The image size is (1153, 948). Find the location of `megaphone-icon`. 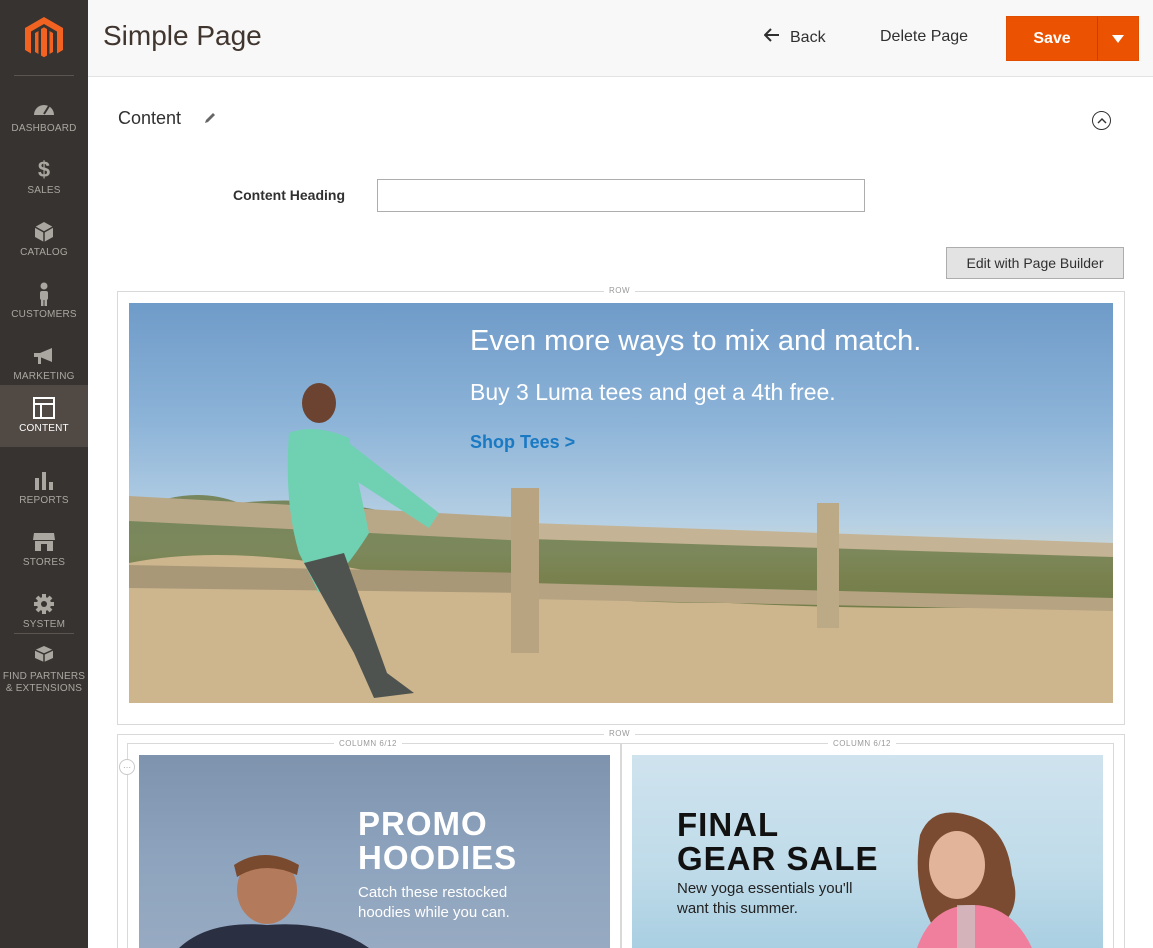

megaphone-icon is located at coordinates (44, 356).